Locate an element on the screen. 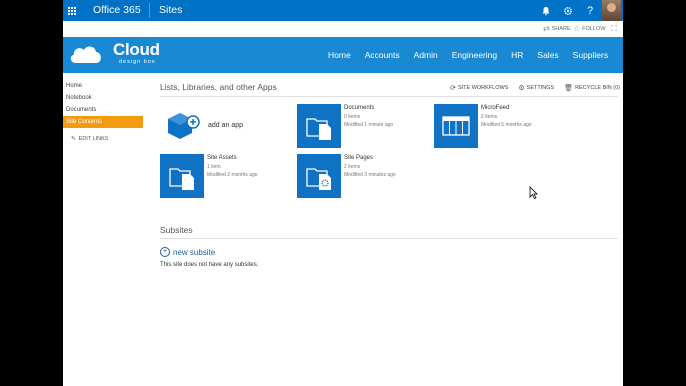 The height and width of the screenshot is (386, 686). follow-button: ☆ FOLLOW is located at coordinates (589, 28).